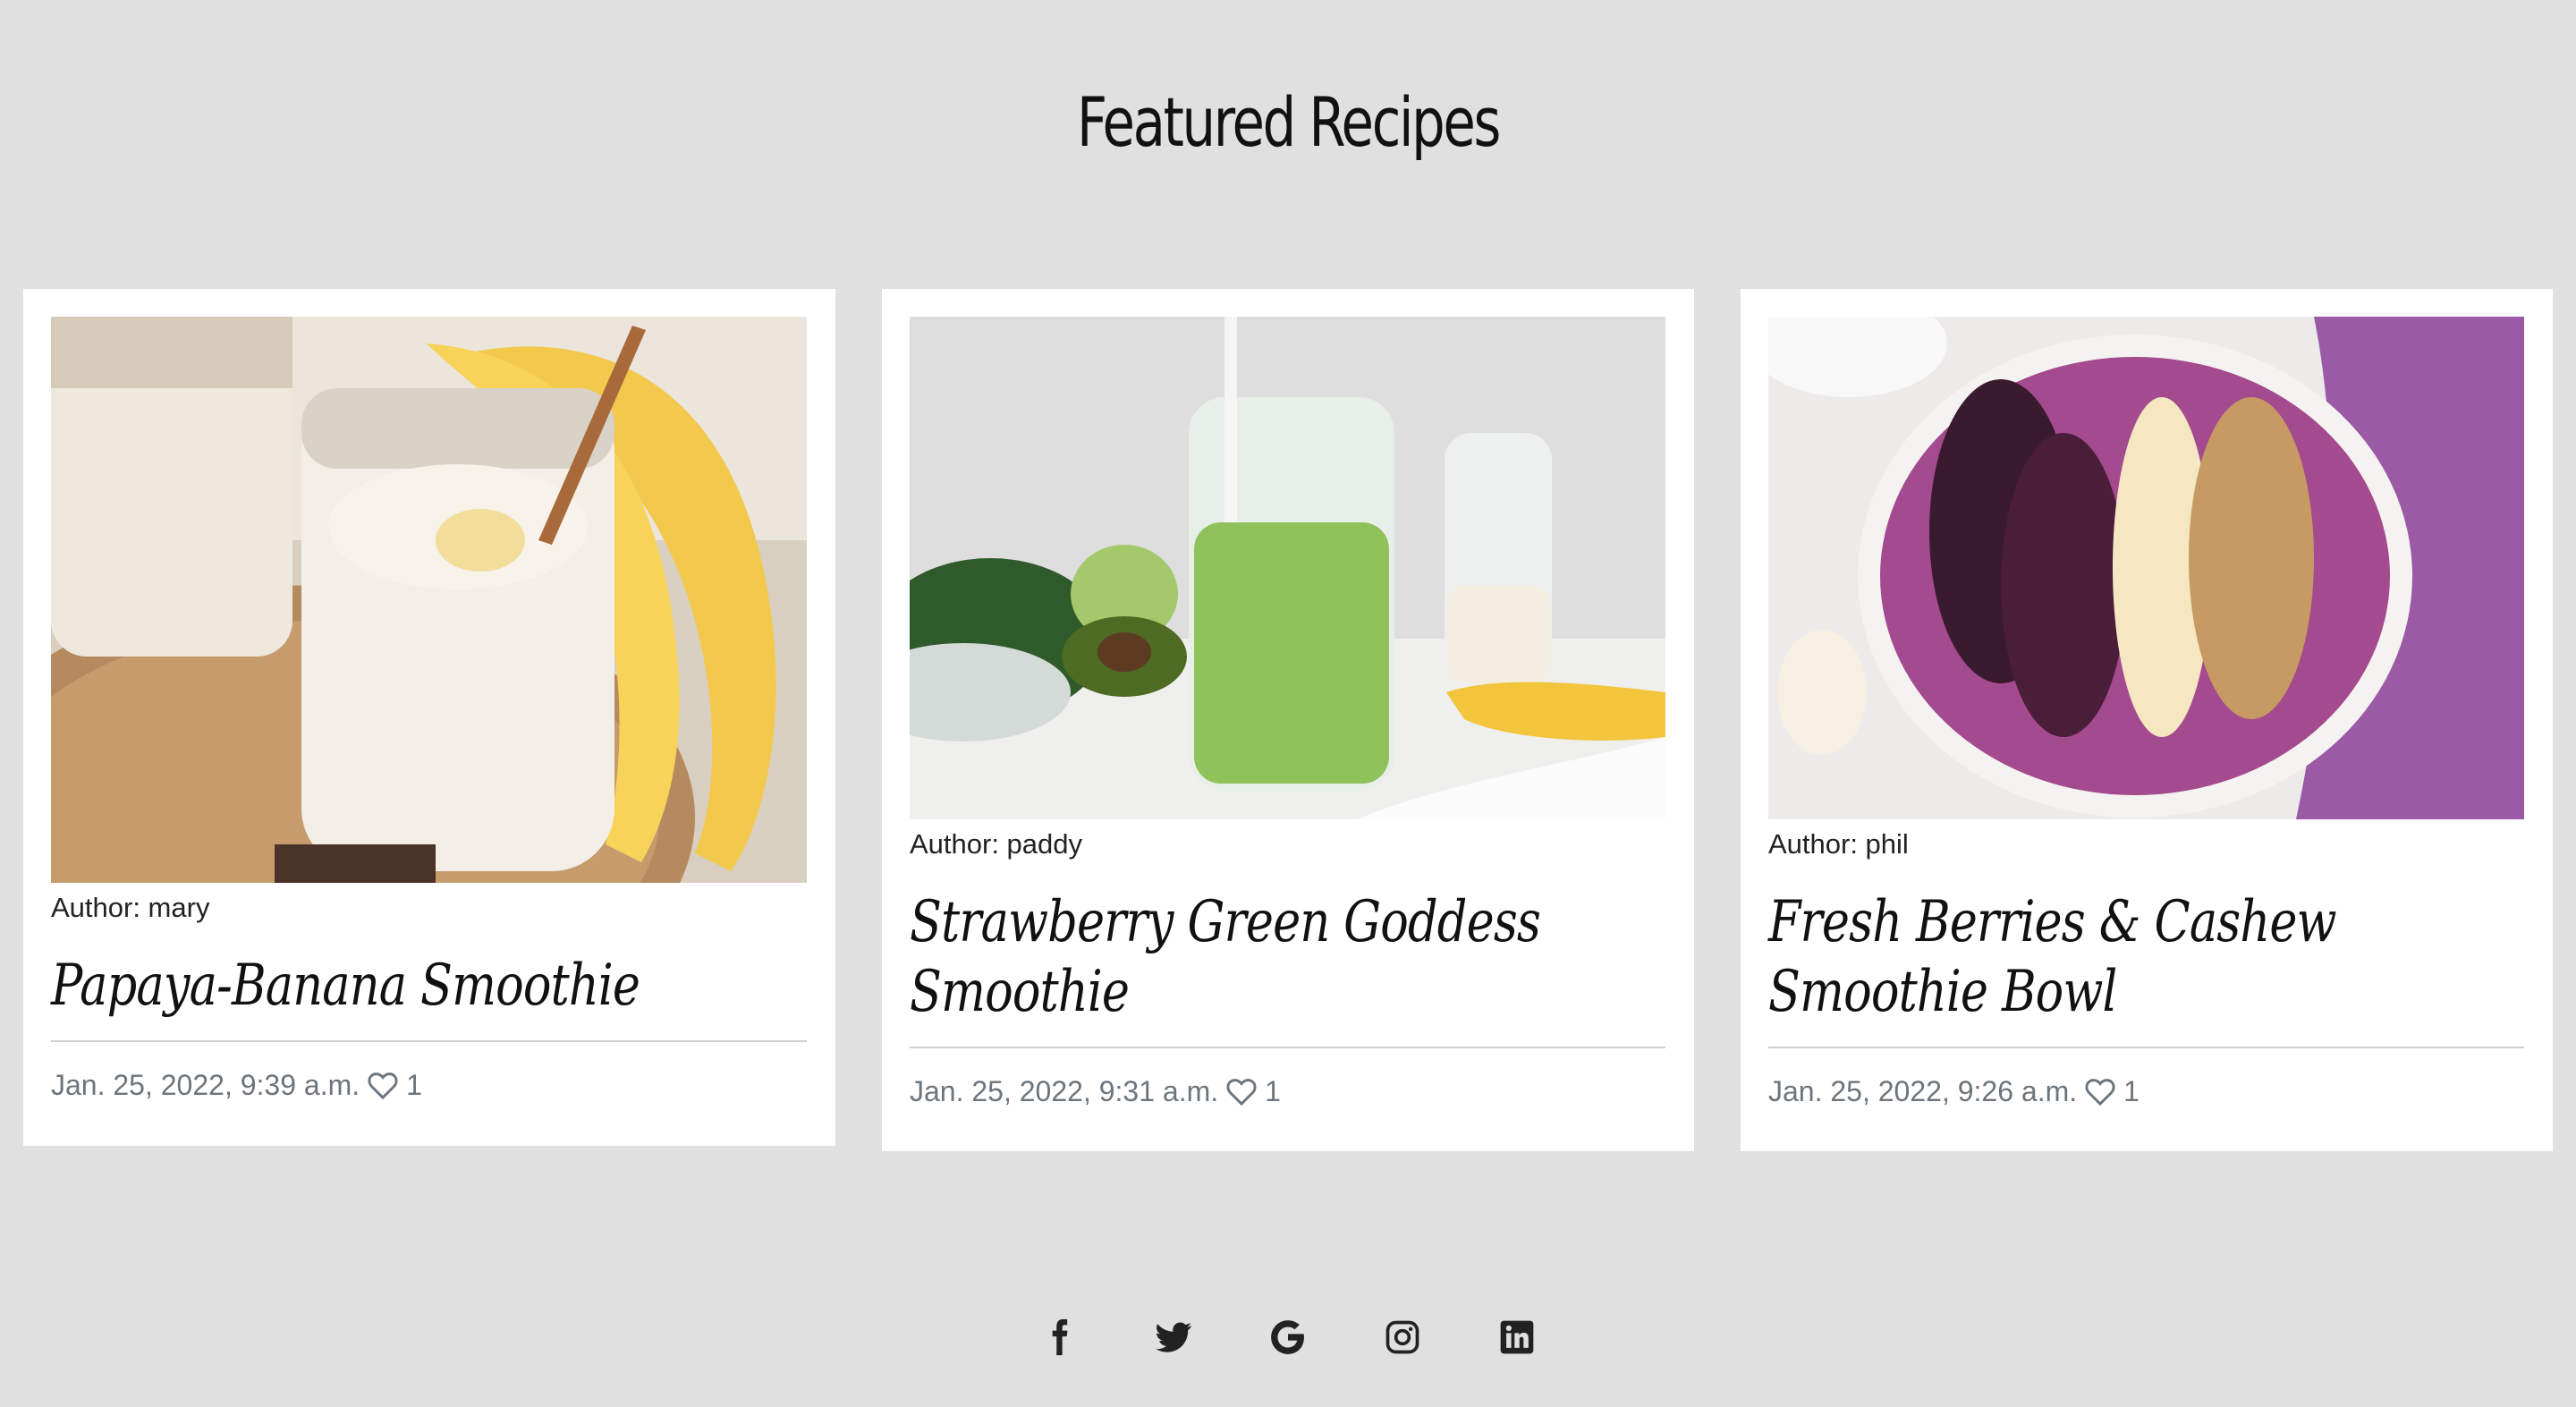 The image size is (2576, 1407). What do you see at coordinates (1288, 1091) in the screenshot?
I see `recipe-meta: Jan. 25, 2022, 9:31 a.m. 1` at bounding box center [1288, 1091].